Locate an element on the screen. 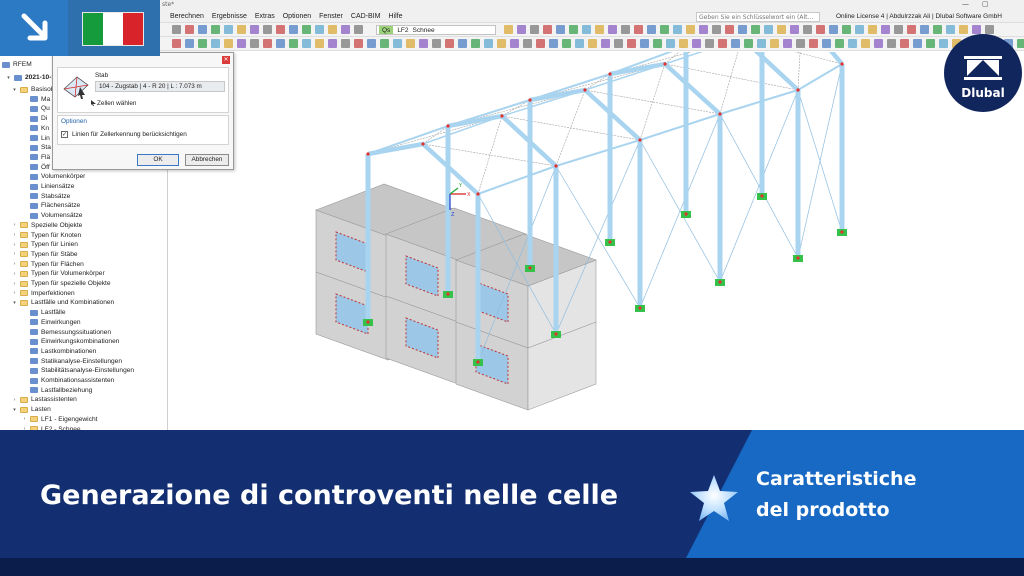 This screenshot has height=576, width=1024. close-icon: ✕ is located at coordinates (226, 60).